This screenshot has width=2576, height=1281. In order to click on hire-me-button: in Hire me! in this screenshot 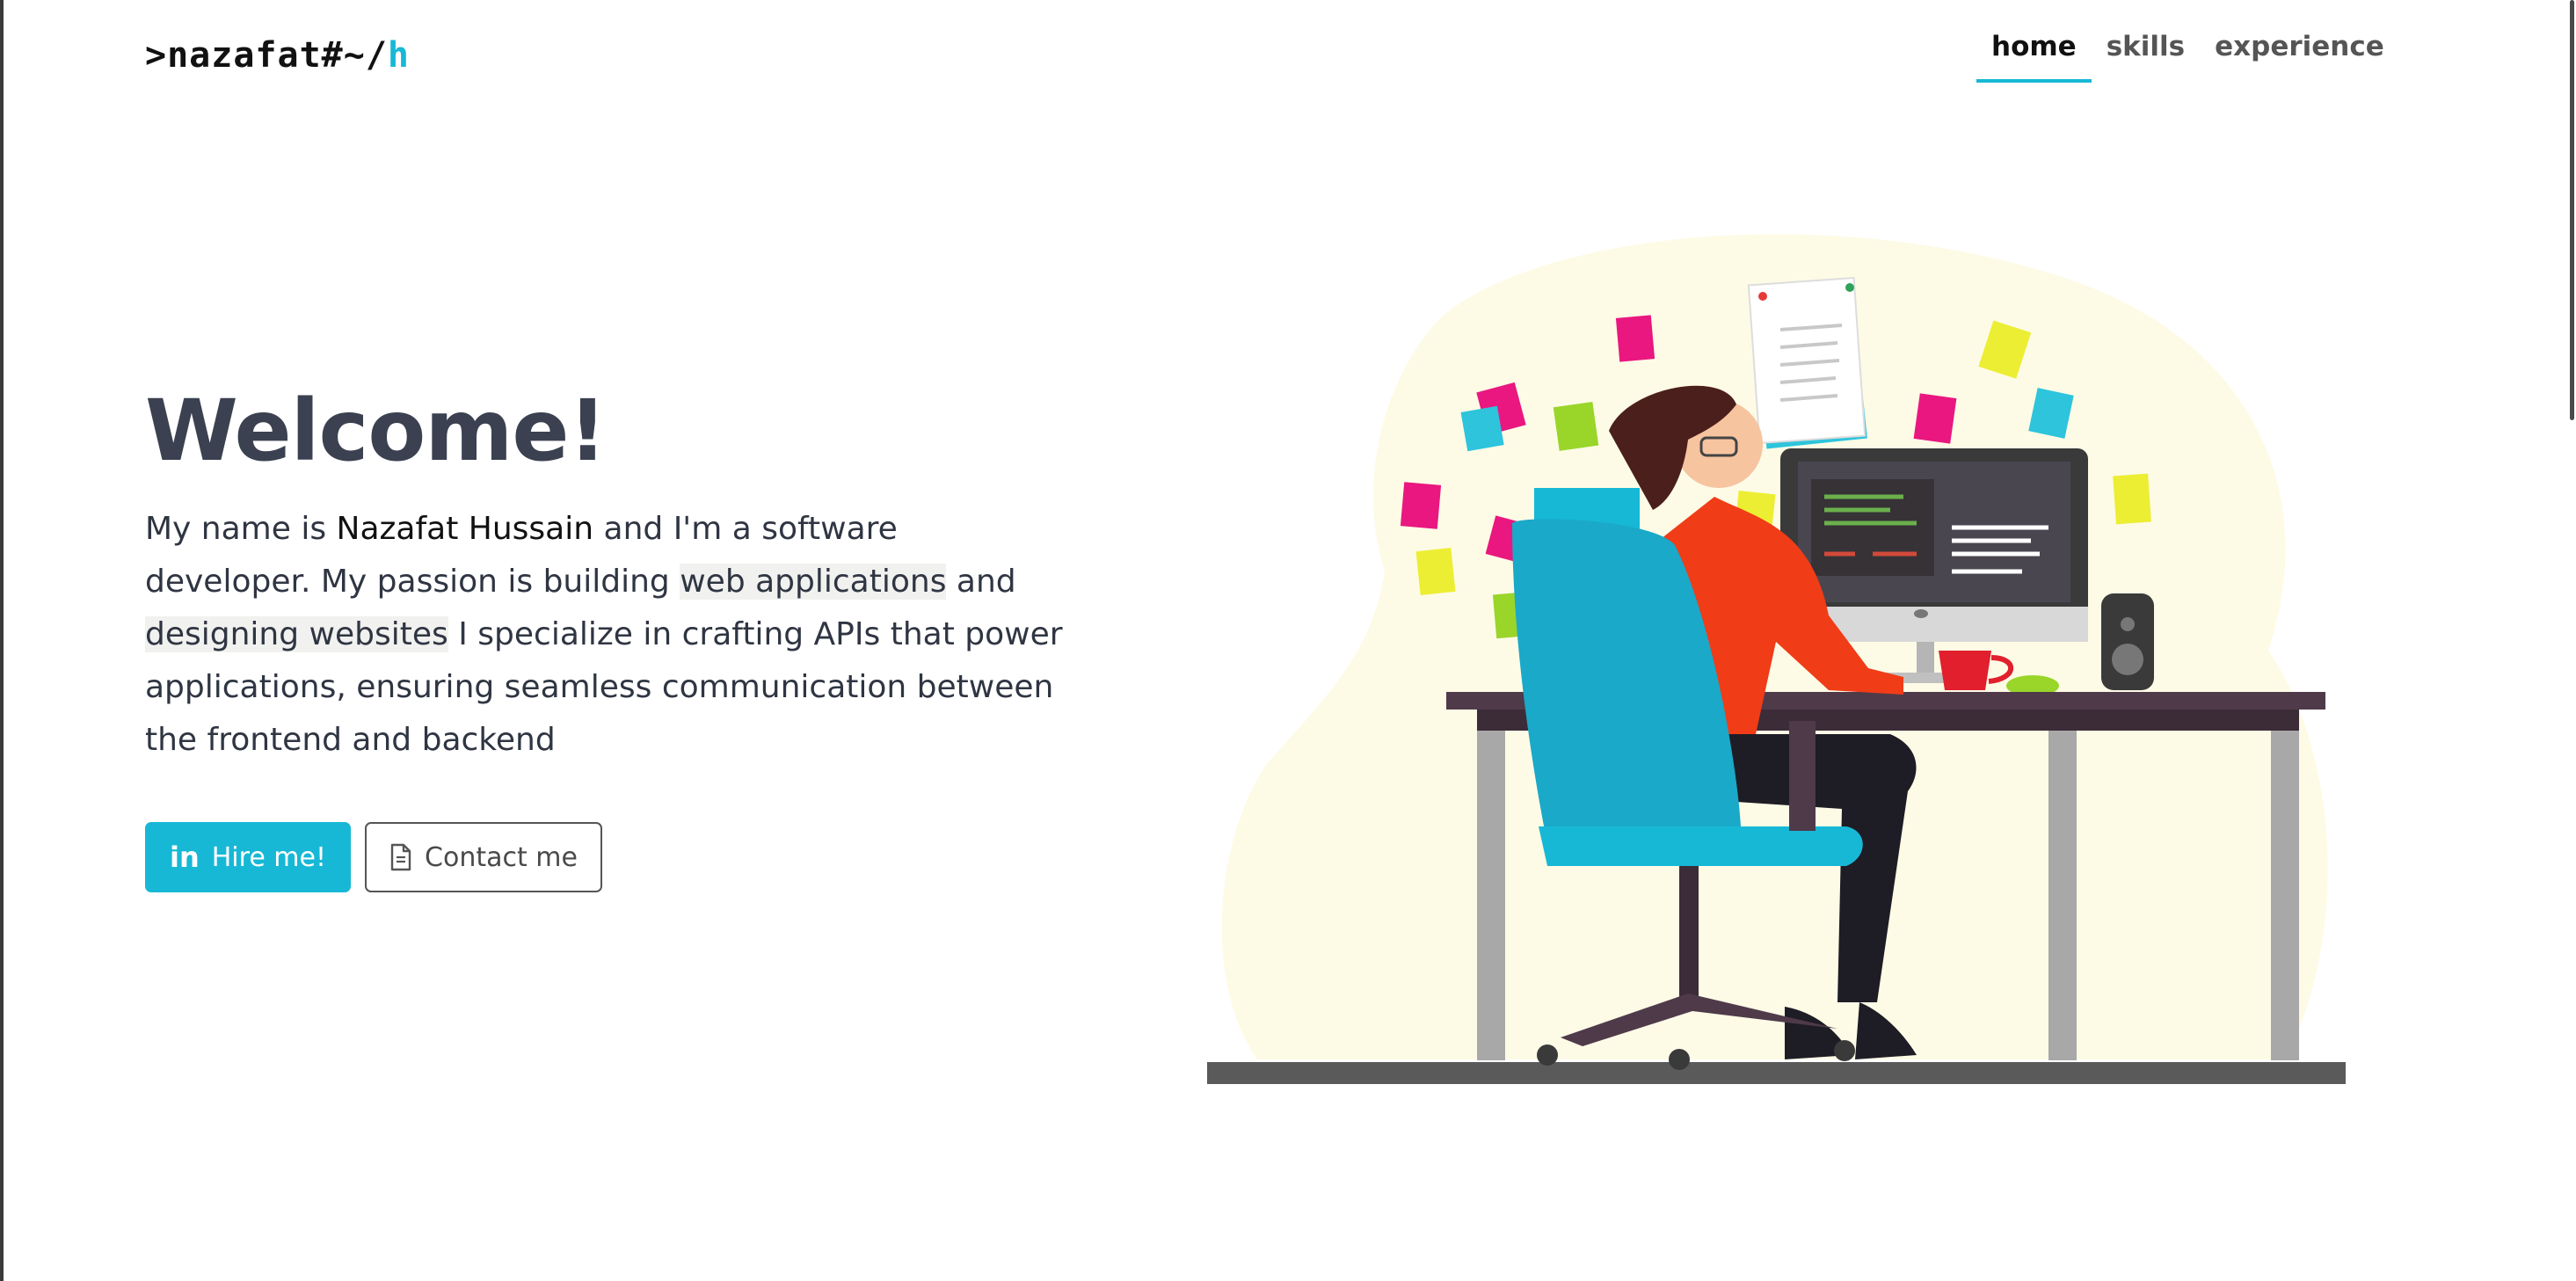, I will do `click(248, 857)`.